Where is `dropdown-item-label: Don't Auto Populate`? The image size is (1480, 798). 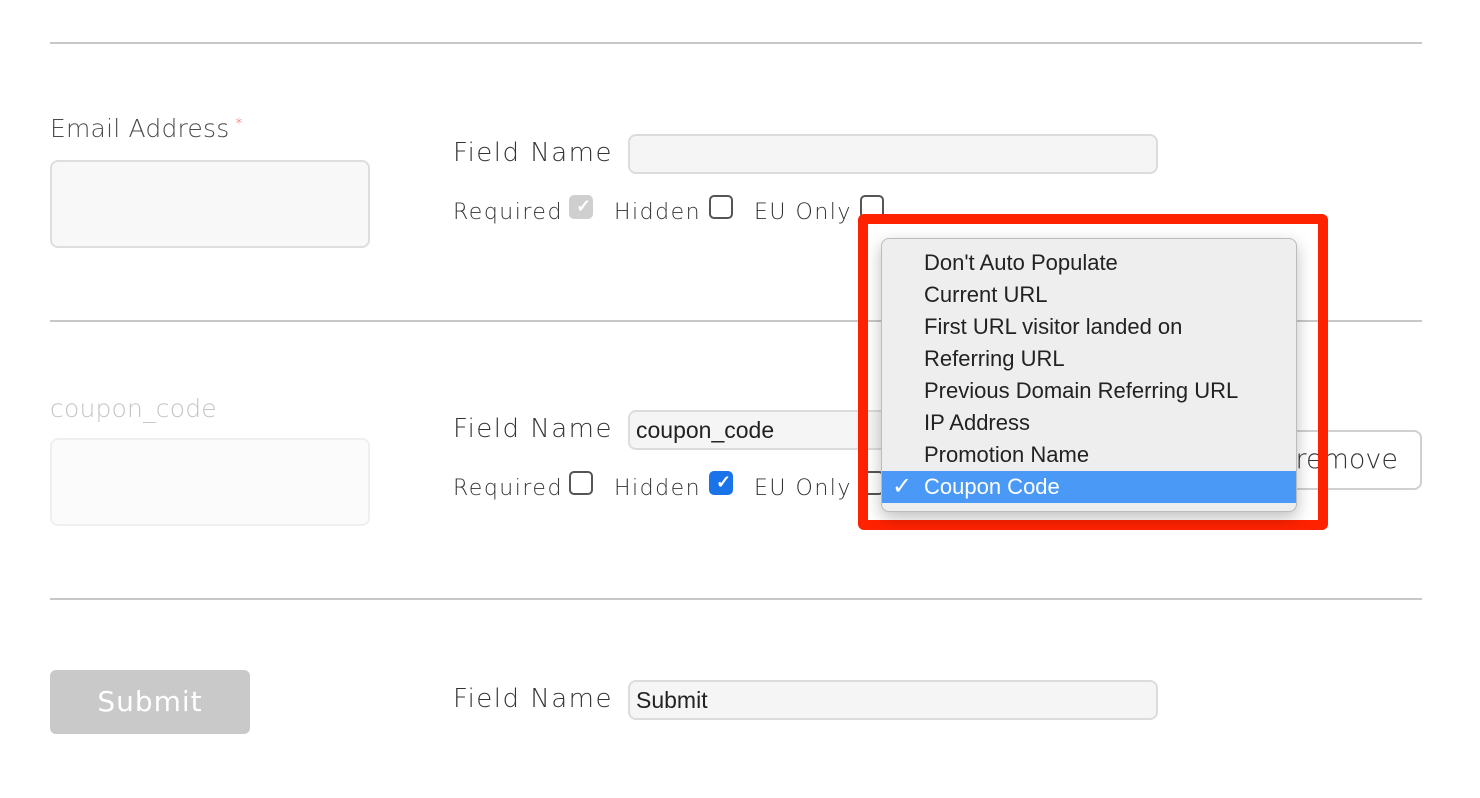 dropdown-item-label: Don't Auto Populate is located at coordinates (1021, 262).